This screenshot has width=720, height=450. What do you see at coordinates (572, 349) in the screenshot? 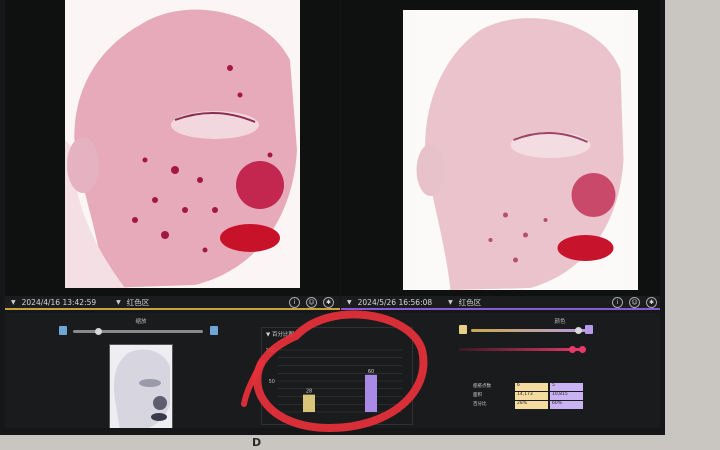
I see `red-intensity-knob` at bounding box center [572, 349].